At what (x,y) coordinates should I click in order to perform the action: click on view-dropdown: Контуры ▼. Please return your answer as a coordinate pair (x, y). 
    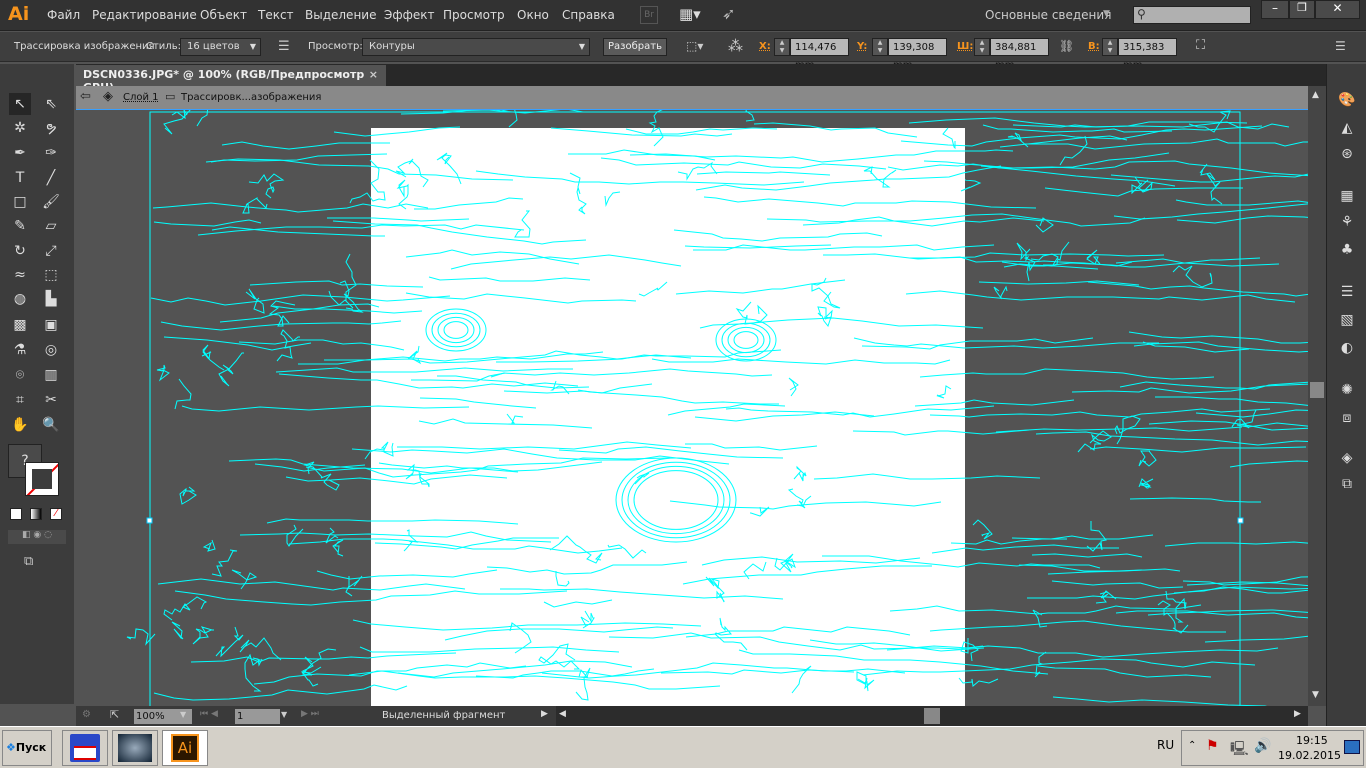
    Looking at the image, I should click on (476, 47).